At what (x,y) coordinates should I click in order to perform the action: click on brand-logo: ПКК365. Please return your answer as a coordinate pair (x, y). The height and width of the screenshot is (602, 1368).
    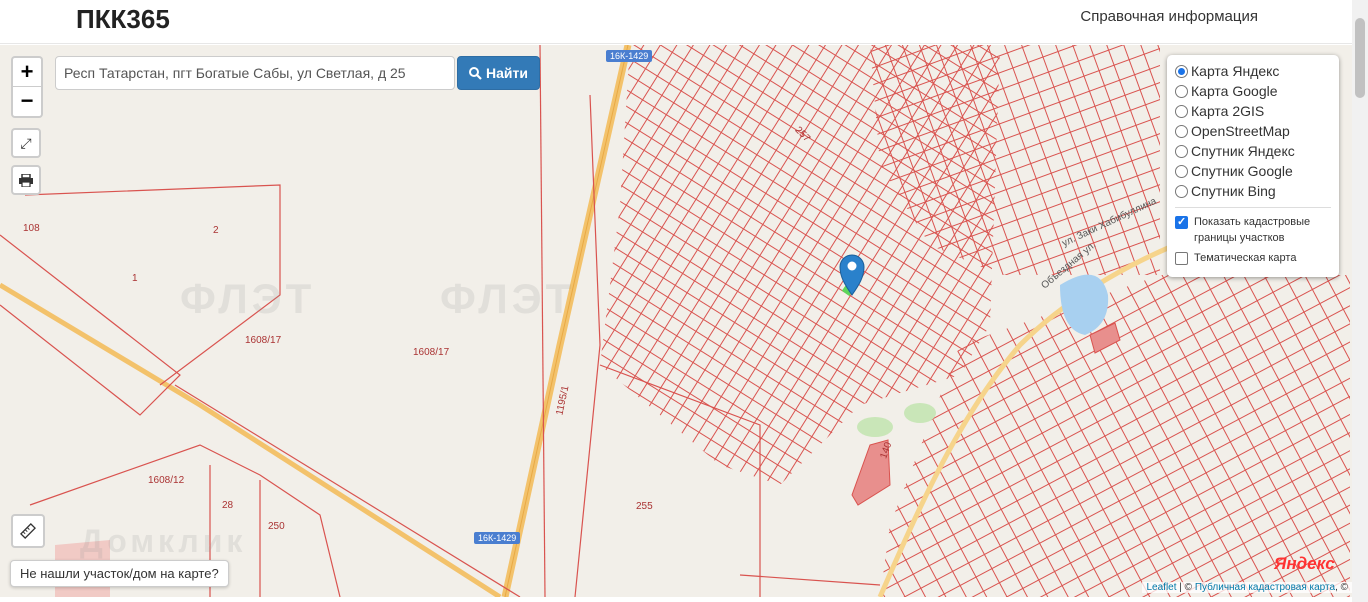
    Looking at the image, I should click on (123, 19).